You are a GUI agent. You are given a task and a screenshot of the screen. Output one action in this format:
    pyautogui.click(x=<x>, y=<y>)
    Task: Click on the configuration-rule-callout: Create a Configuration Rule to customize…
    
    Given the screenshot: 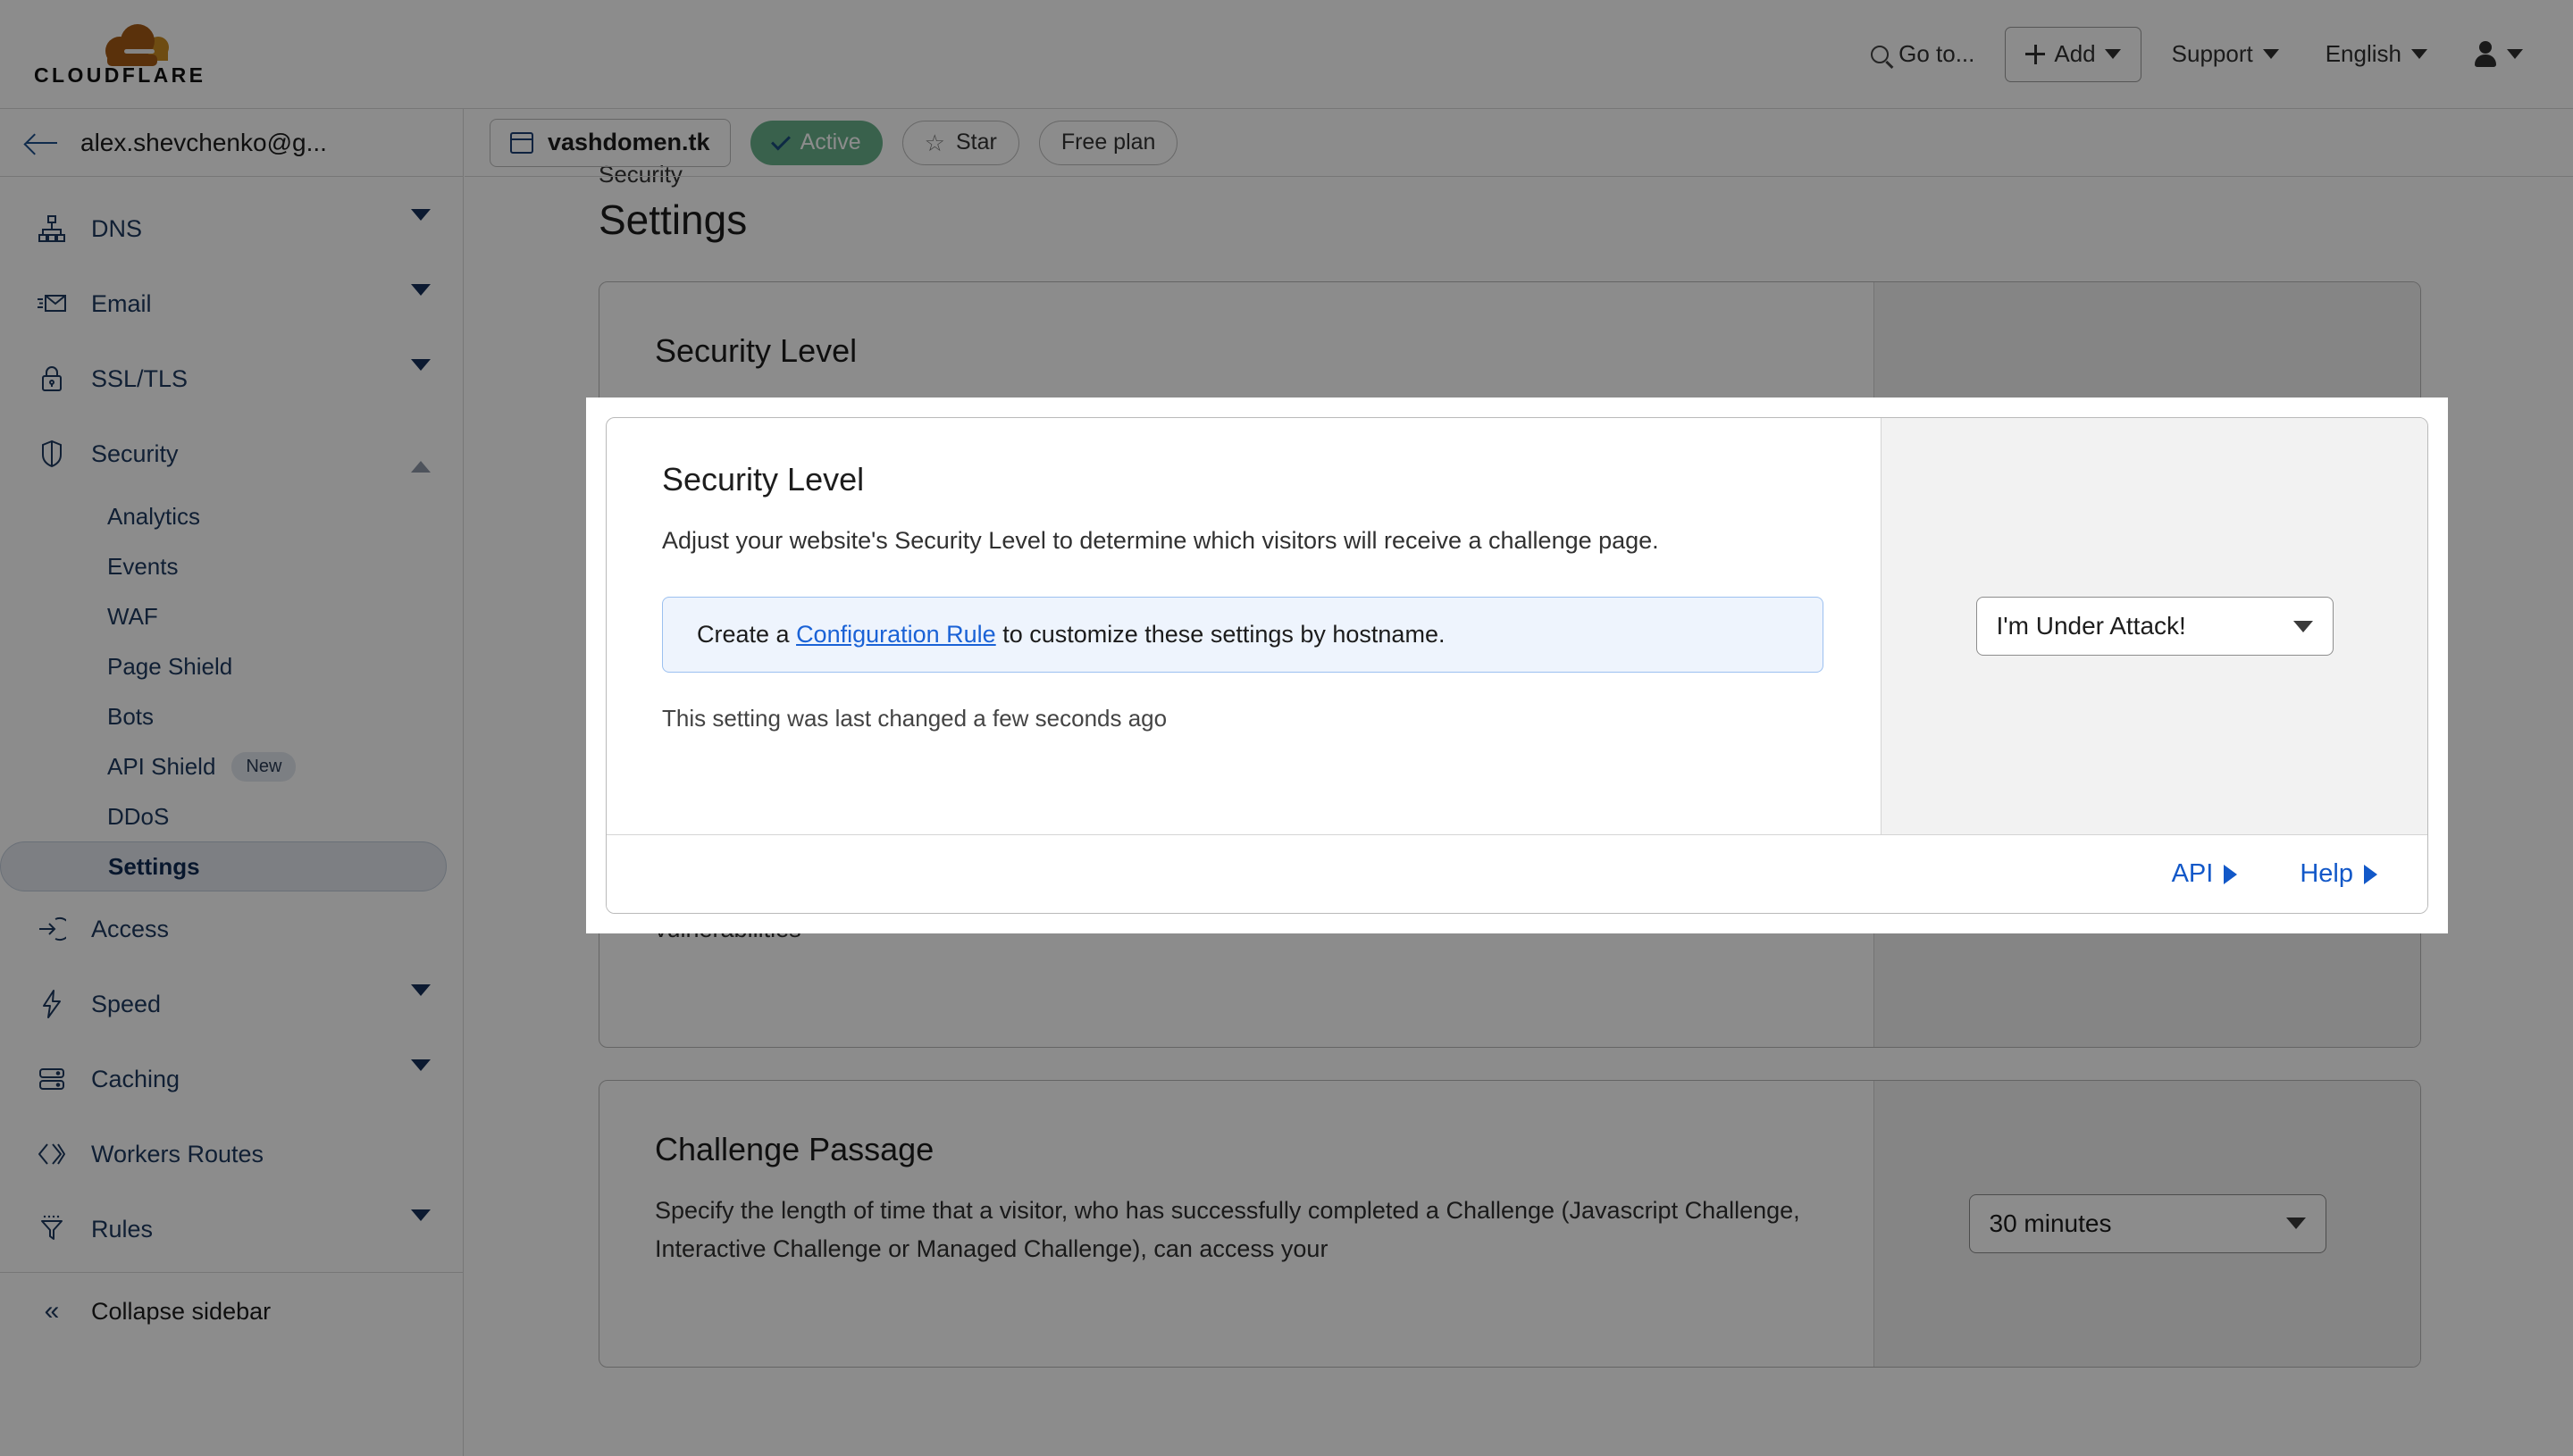 What is the action you would take?
    pyautogui.click(x=1242, y=634)
    